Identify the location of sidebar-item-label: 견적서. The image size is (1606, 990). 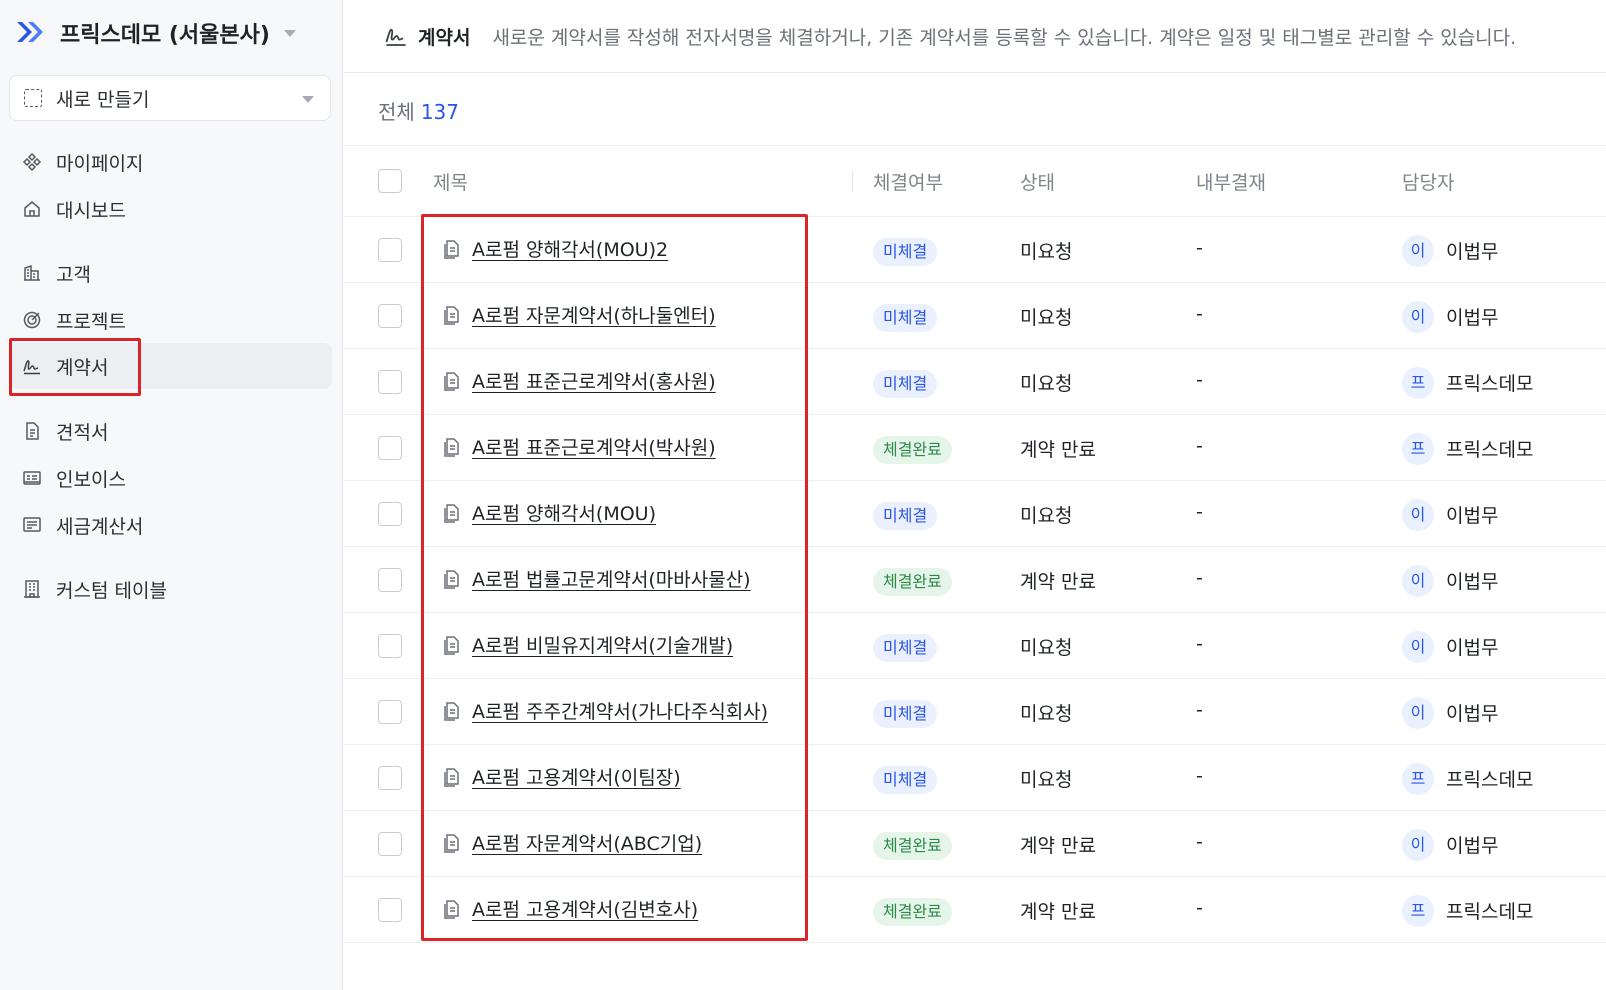
(82, 432).